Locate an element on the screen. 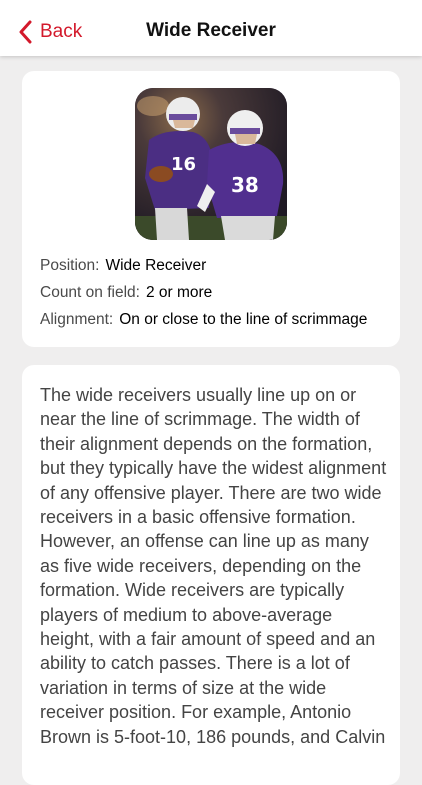 The image size is (422, 785). page-title: Wide Receiver is located at coordinates (211, 30).